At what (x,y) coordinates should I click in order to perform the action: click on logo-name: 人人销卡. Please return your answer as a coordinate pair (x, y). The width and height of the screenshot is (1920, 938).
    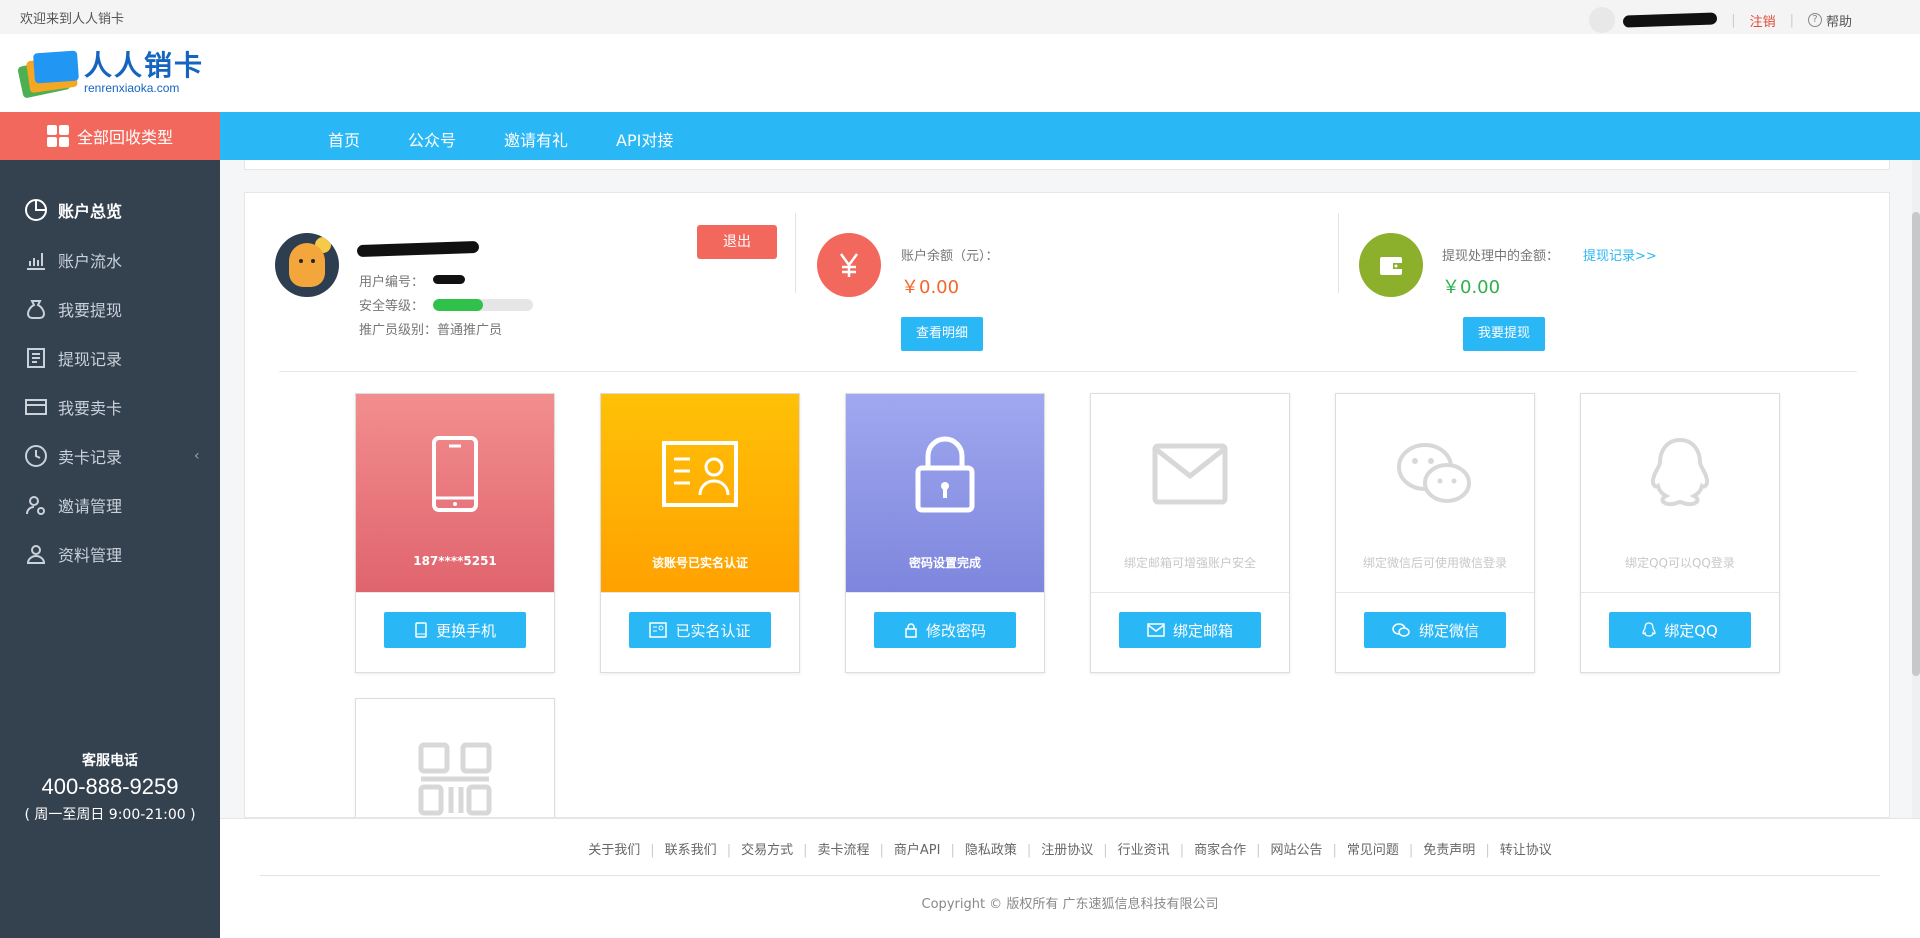
    Looking at the image, I should click on (144, 65).